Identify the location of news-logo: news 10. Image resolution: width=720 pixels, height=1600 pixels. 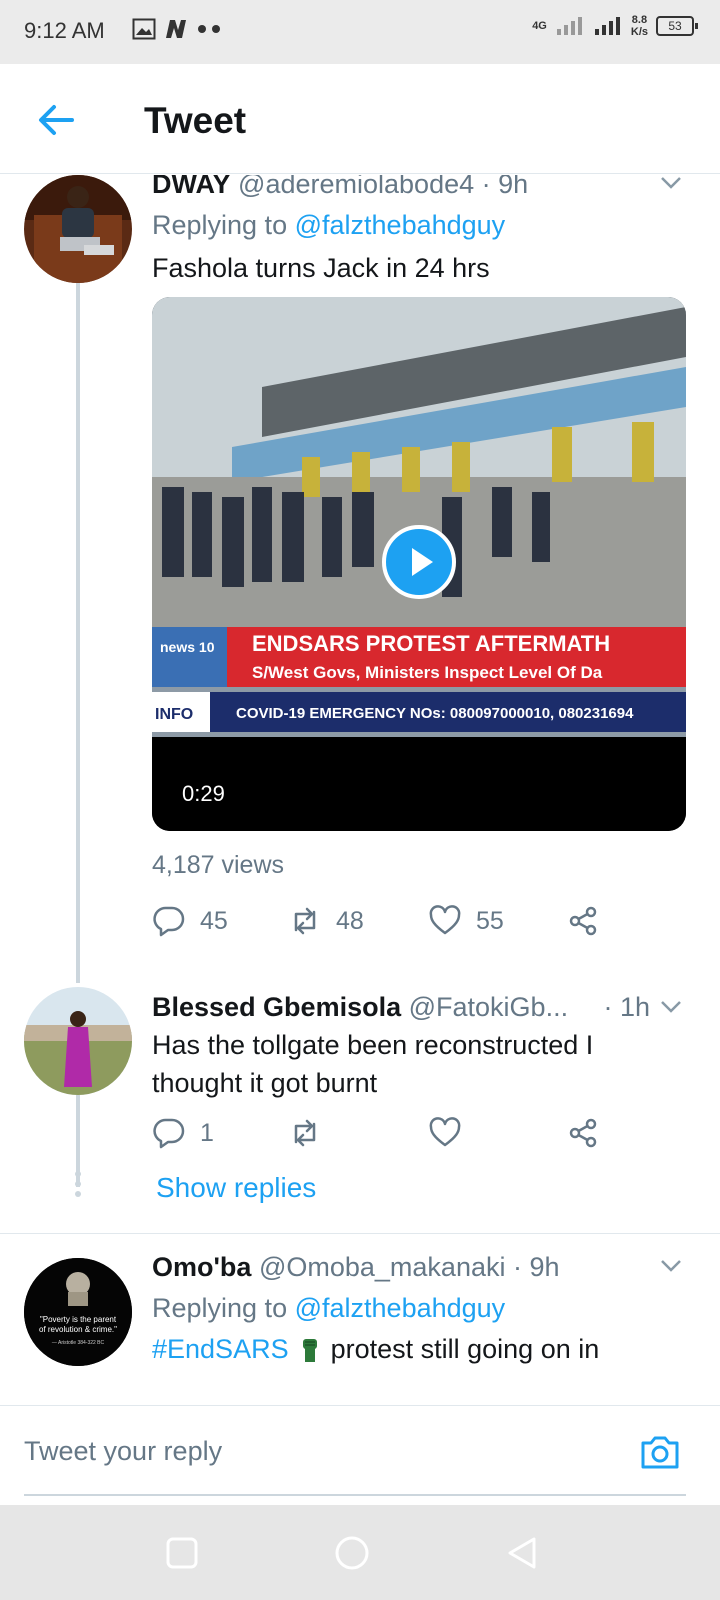
(187, 647).